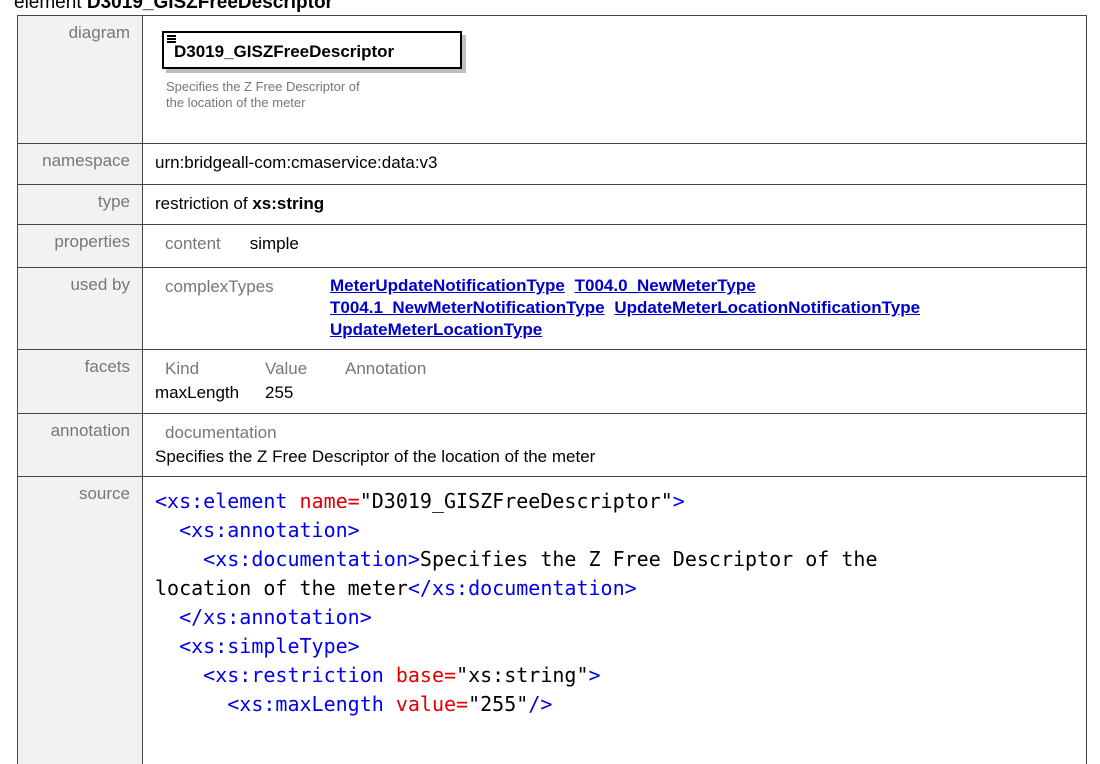  Describe the element at coordinates (648, 559) in the screenshot. I see `src-documentation-text-1: Specifies the Z Free Descriptor of the` at that location.